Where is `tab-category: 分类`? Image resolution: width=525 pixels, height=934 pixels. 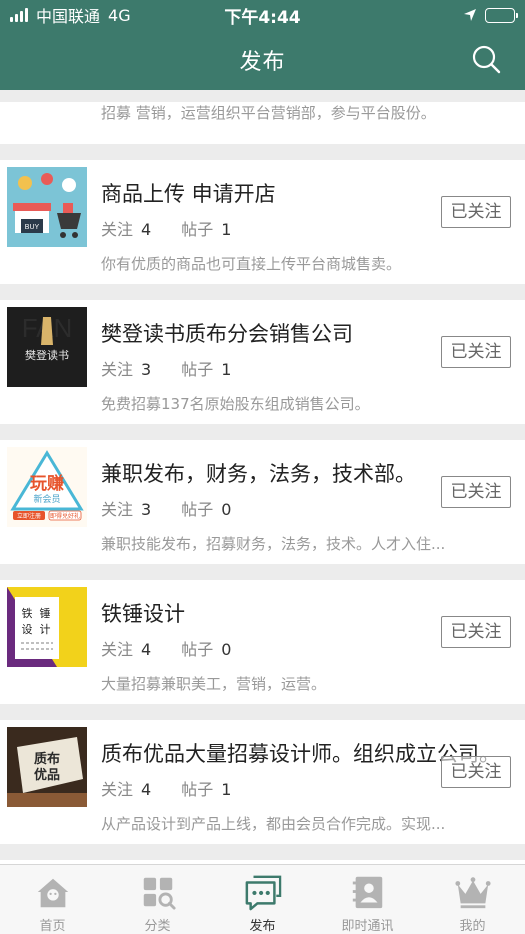 tab-category: 分类 is located at coordinates (157, 899).